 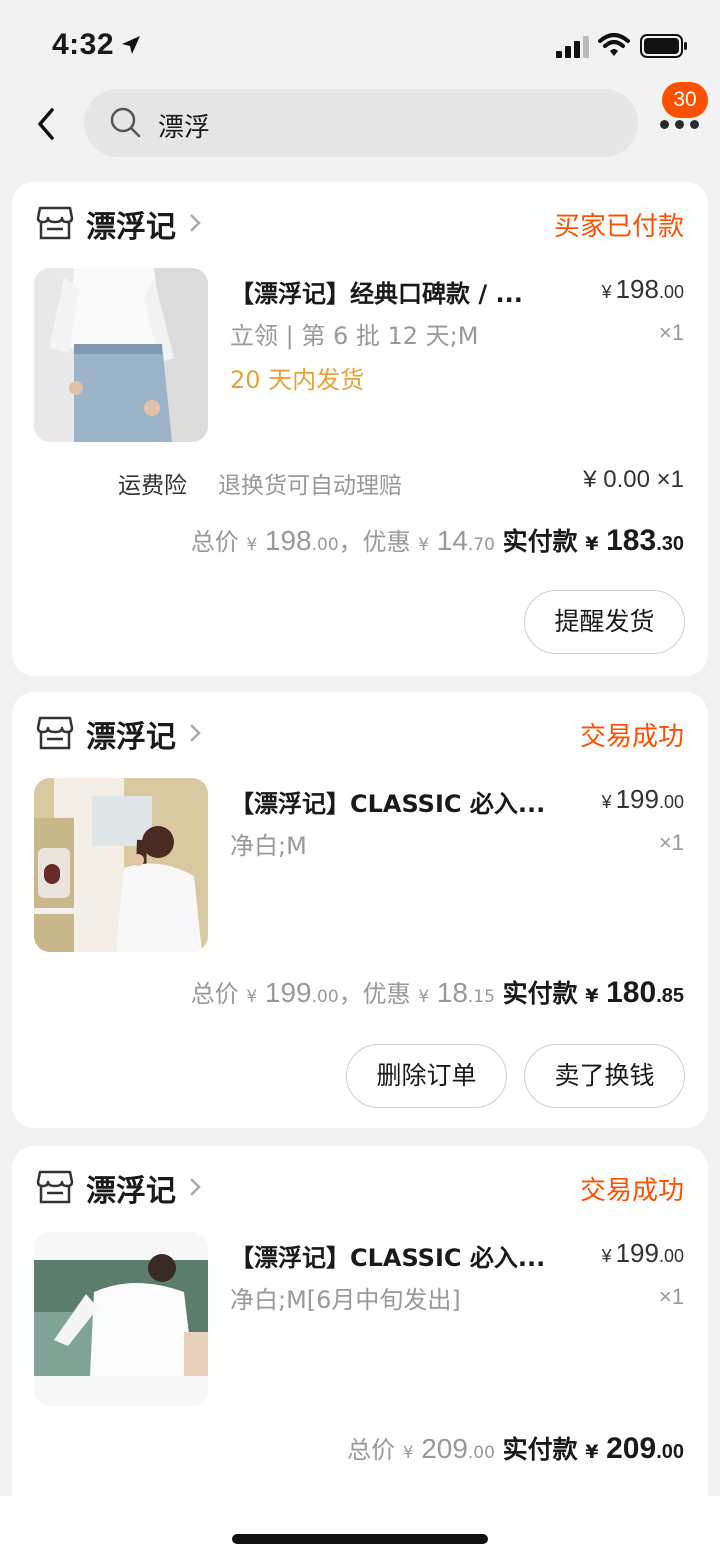 What do you see at coordinates (572, 47) in the screenshot?
I see `cellular-signal-icon` at bounding box center [572, 47].